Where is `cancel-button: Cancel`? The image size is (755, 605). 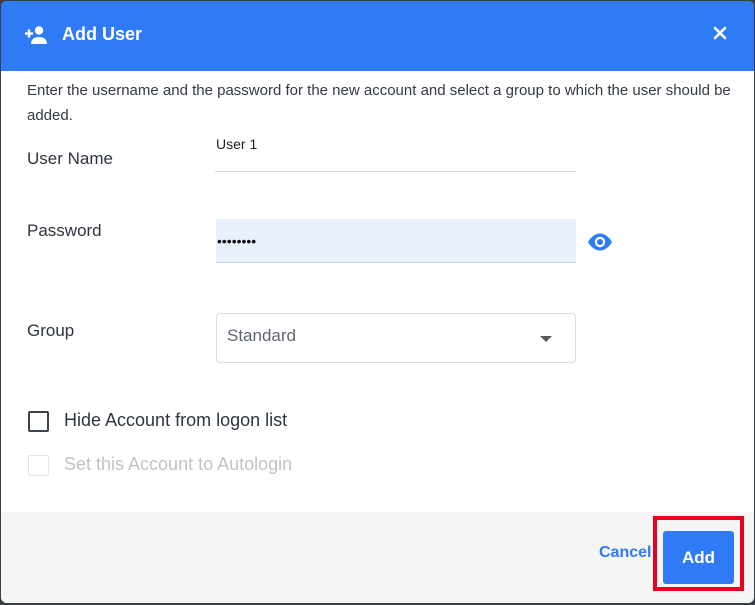
cancel-button: Cancel is located at coordinates (625, 553).